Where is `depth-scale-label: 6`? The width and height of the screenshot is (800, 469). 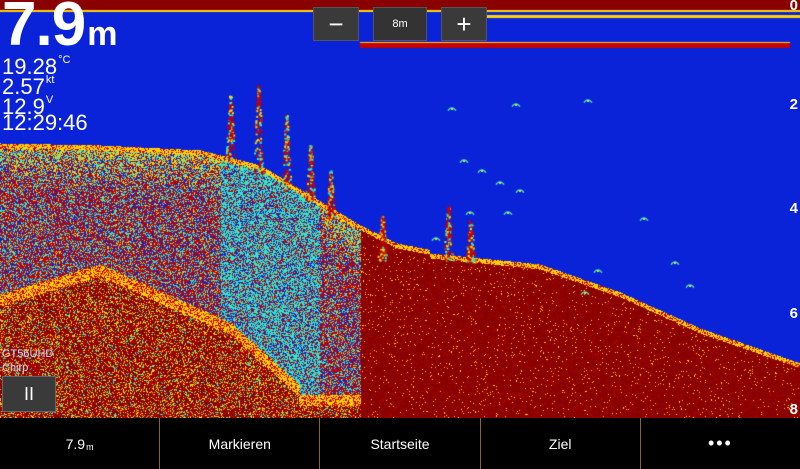 depth-scale-label: 6 is located at coordinates (793, 313).